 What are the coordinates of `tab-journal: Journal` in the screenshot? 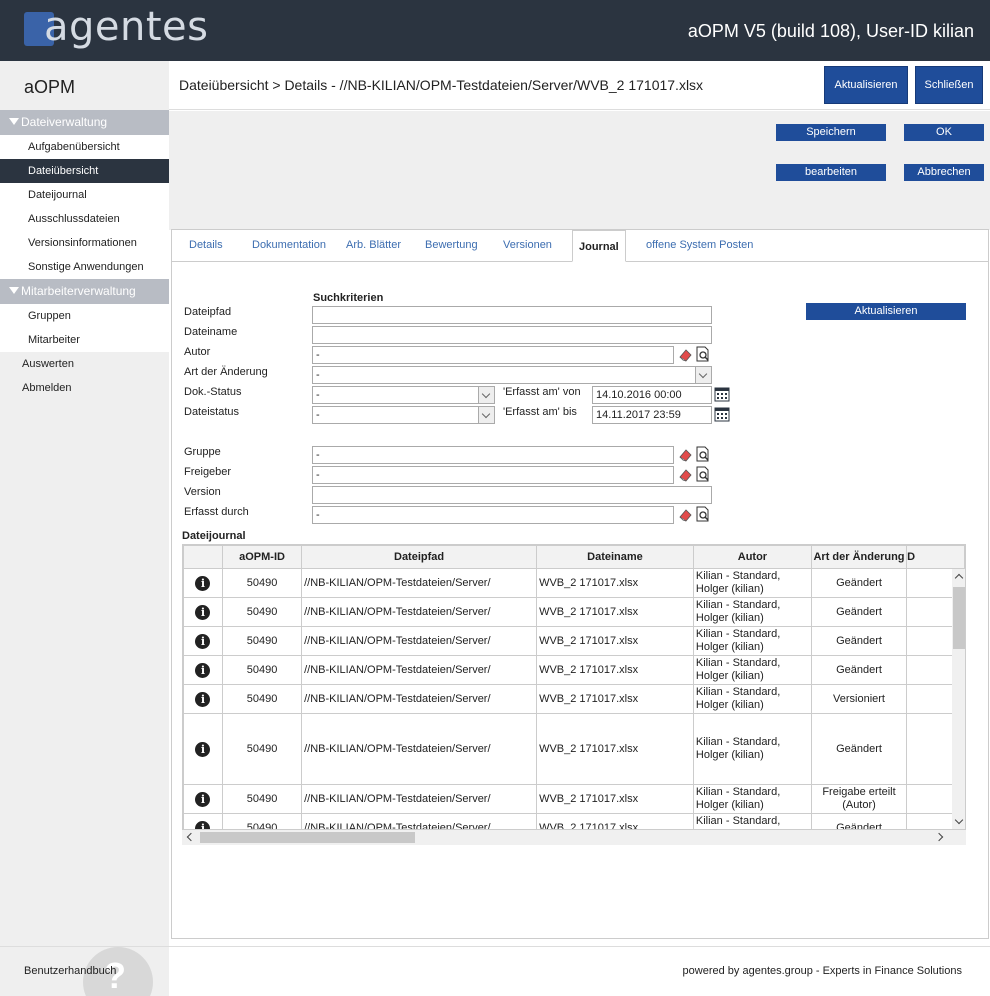 It's located at (599, 246).